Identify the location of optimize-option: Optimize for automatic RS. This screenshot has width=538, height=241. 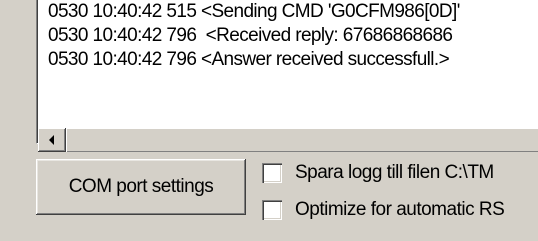
(383, 210).